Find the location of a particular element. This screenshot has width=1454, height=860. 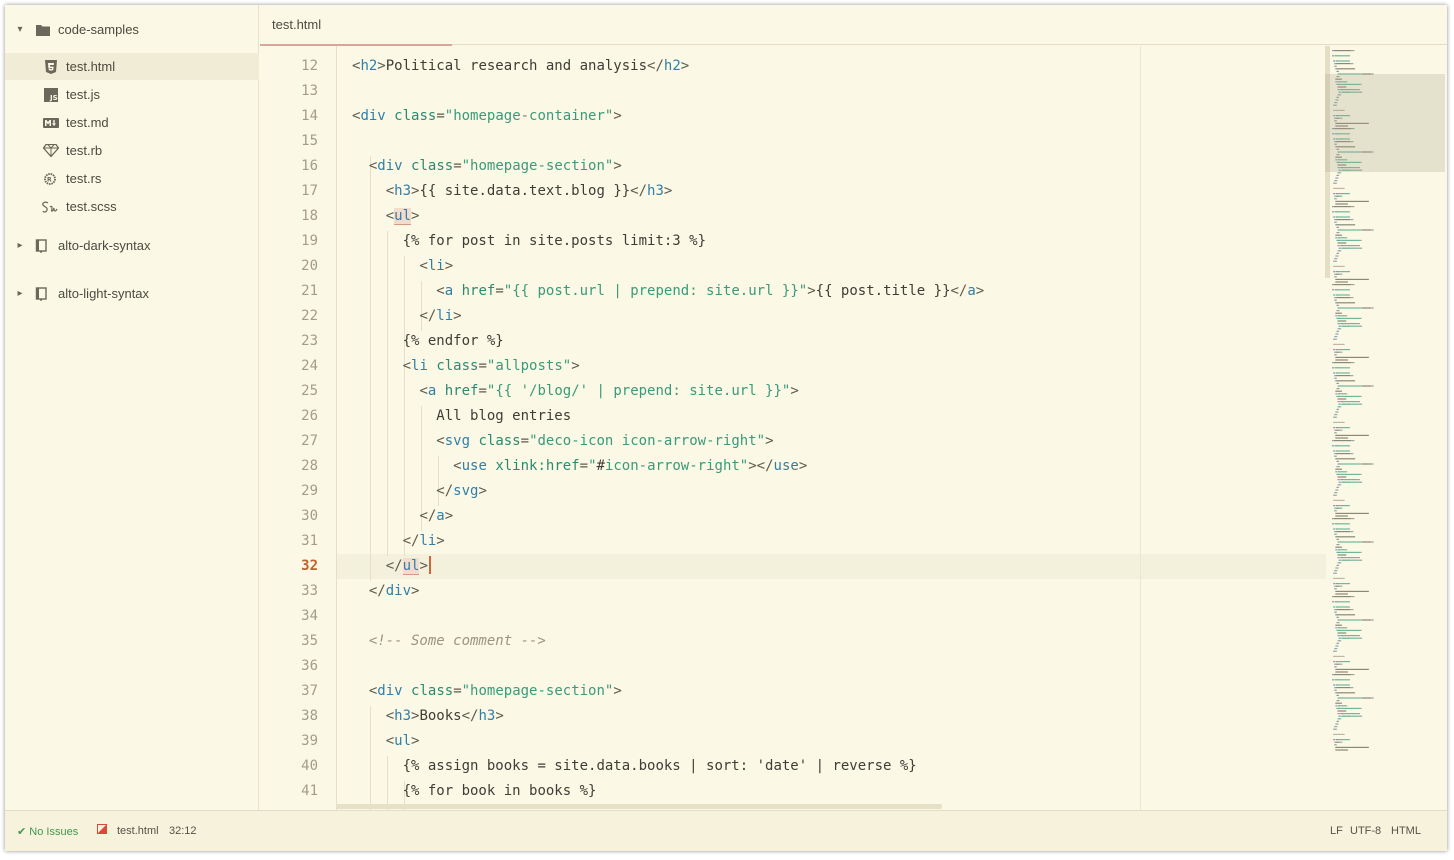

line-number: 20 is located at coordinates (289, 266).